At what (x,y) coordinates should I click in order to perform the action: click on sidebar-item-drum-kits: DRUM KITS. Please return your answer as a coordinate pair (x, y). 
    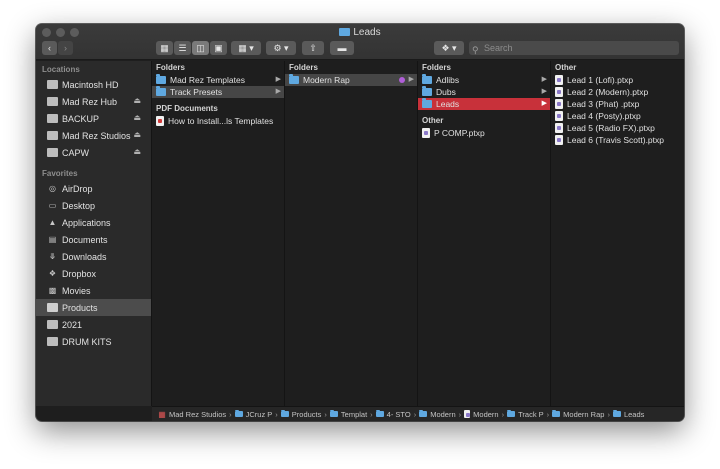
    Looking at the image, I should click on (93, 341).